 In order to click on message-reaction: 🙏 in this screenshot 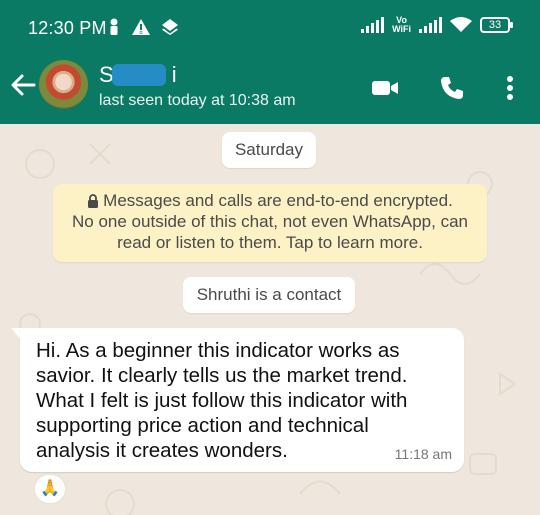, I will do `click(50, 489)`.